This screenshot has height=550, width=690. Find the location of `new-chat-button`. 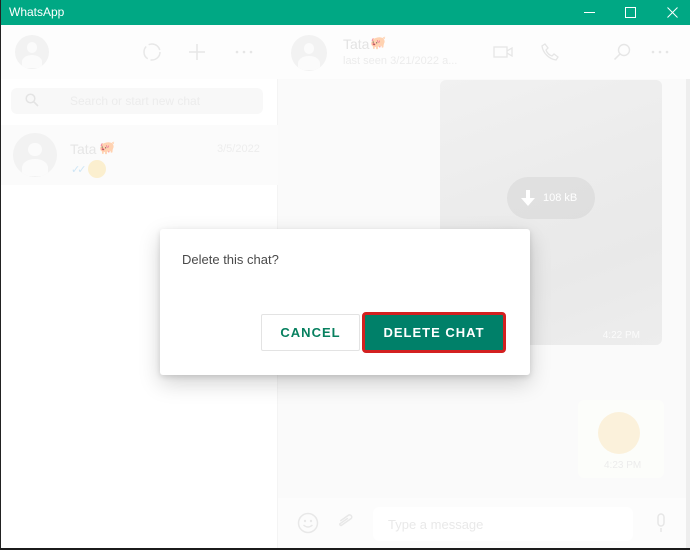

new-chat-button is located at coordinates (197, 52).